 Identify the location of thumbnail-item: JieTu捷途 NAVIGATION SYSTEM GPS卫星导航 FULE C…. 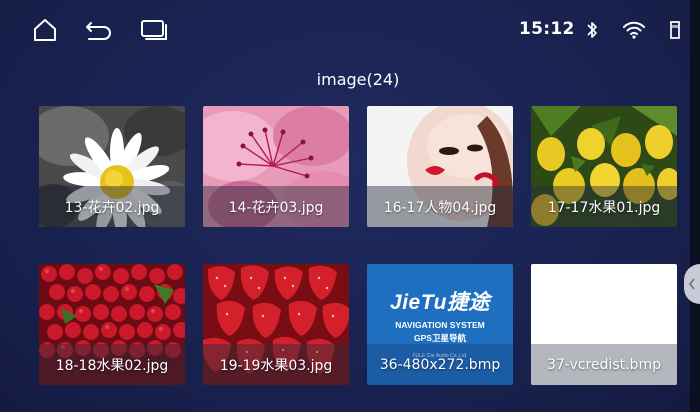
(440, 324).